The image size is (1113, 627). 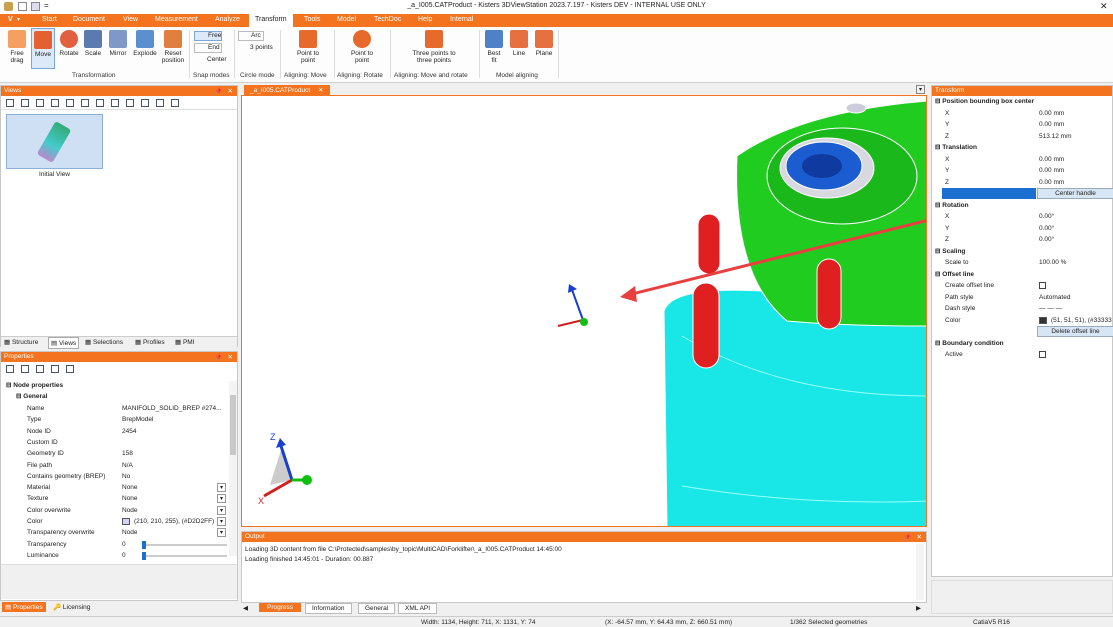 I want to click on rotate-button: Rotate, so click(x=69, y=43).